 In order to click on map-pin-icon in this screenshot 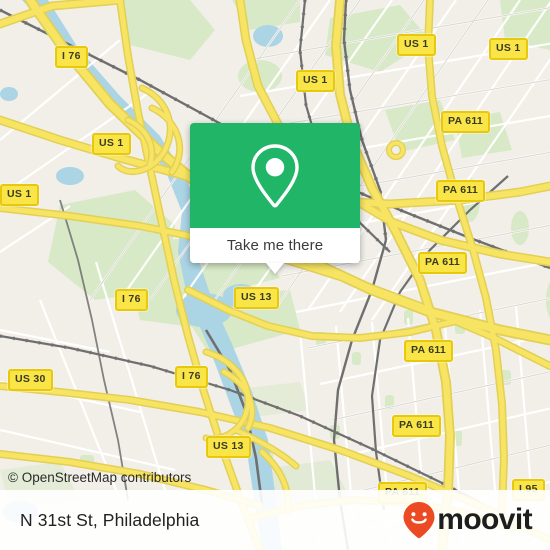, I will do `click(275, 175)`.